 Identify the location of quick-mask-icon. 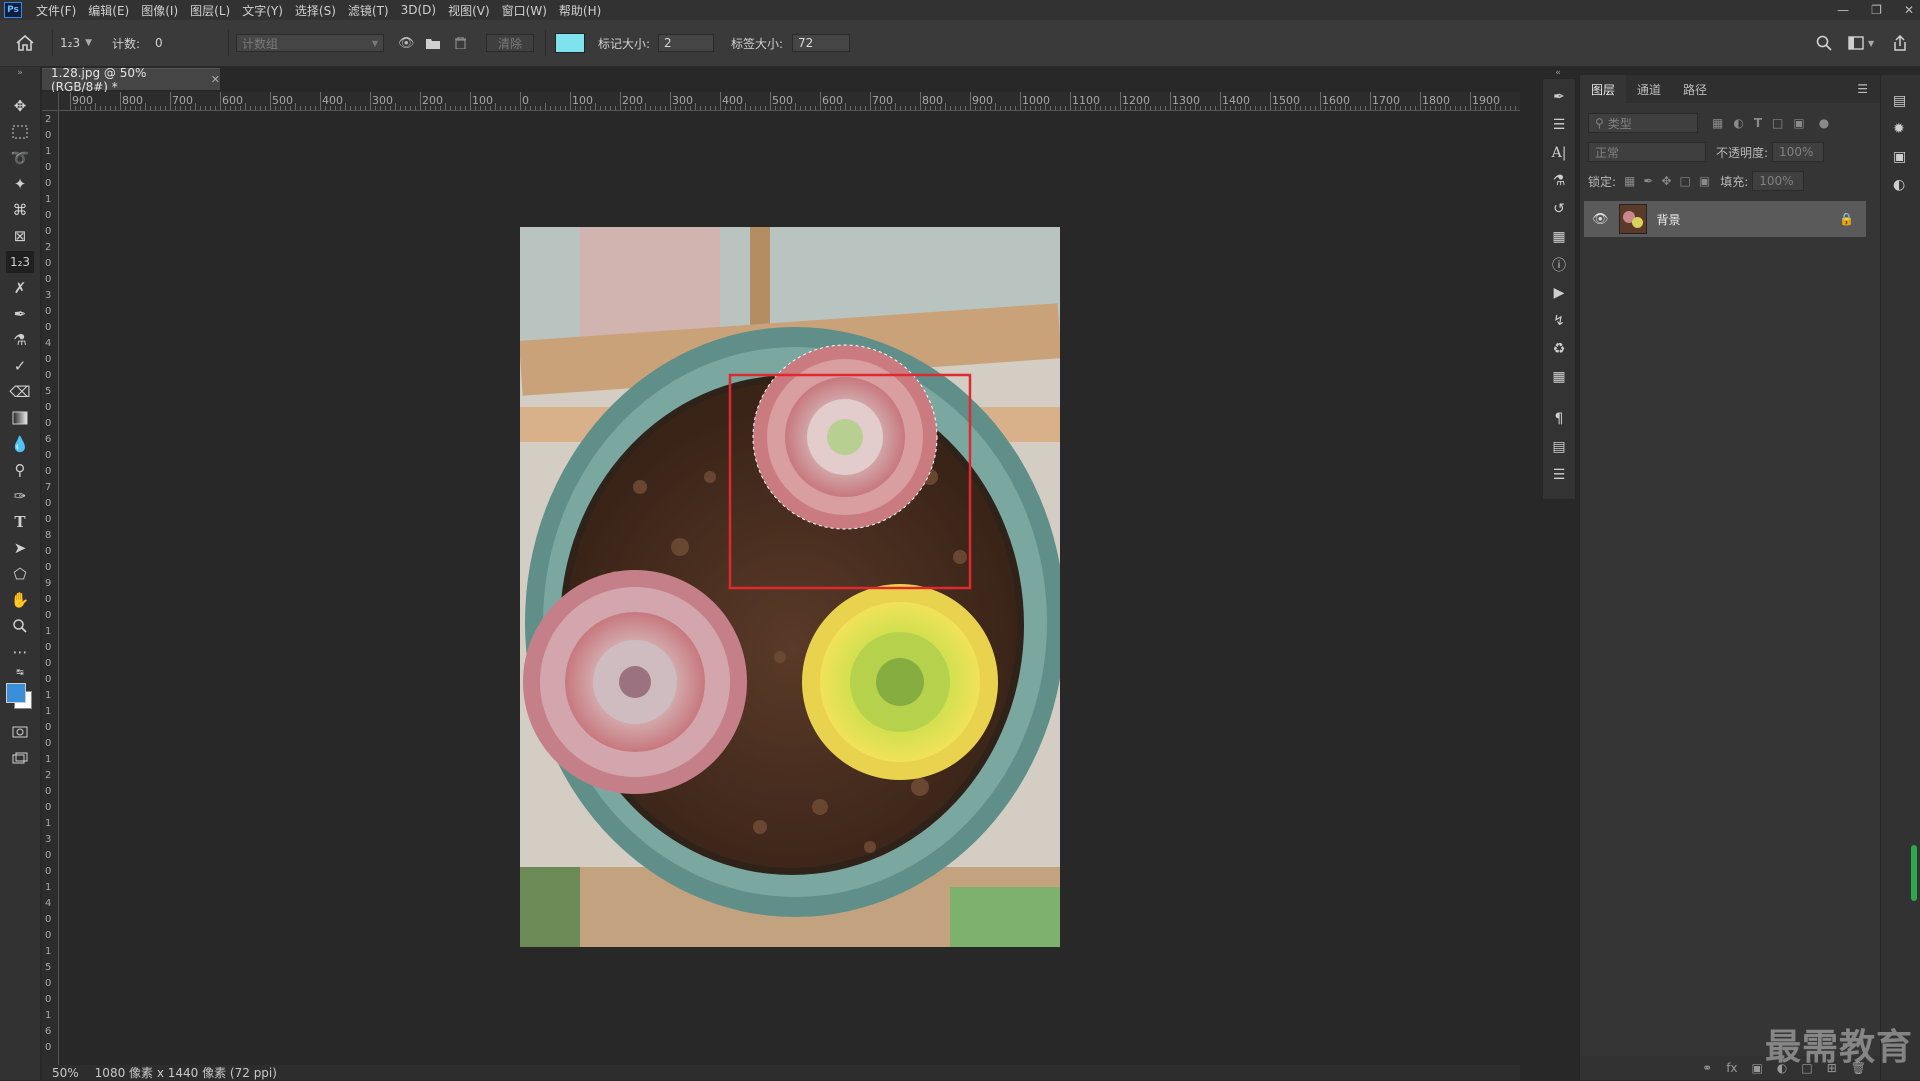
(20, 732).